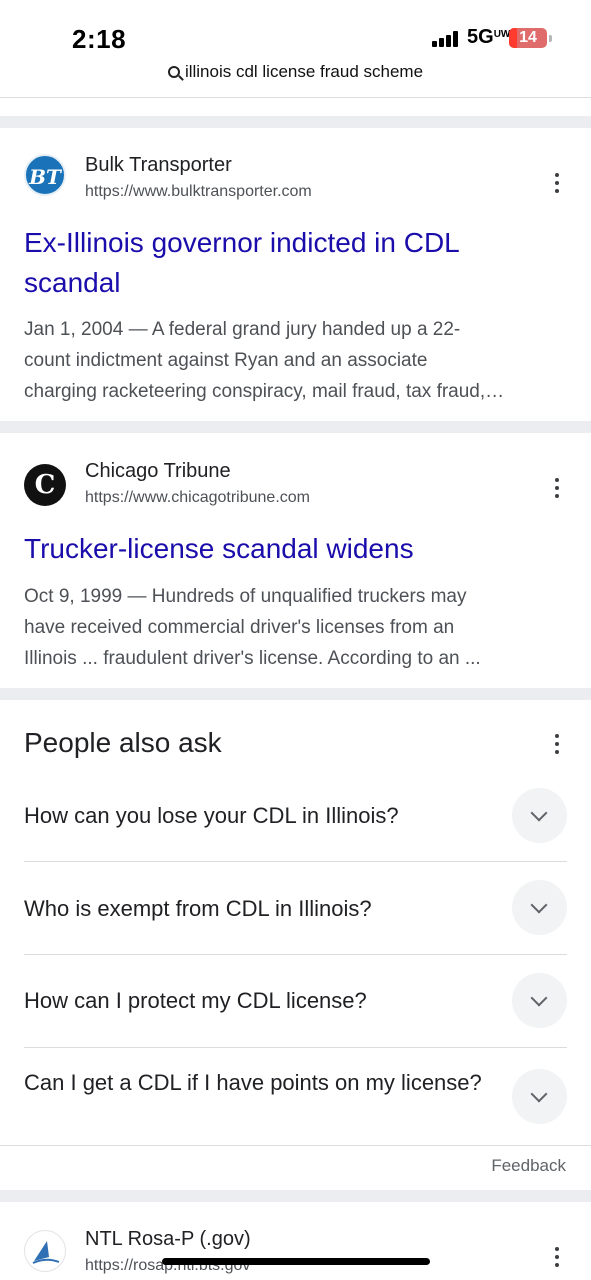 The width and height of the screenshot is (591, 1280). Describe the element at coordinates (489, 37) in the screenshot. I see `network-type: 5GUW` at that location.